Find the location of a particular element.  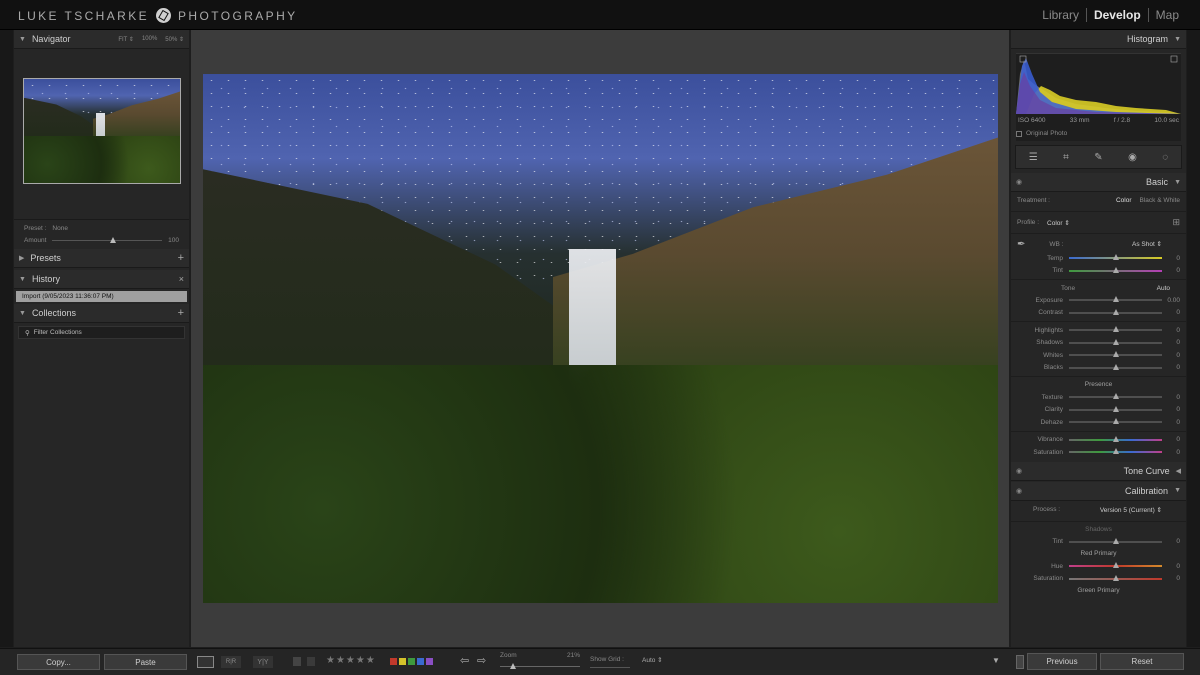

shadows-value: 0 is located at coordinates (1171, 342).